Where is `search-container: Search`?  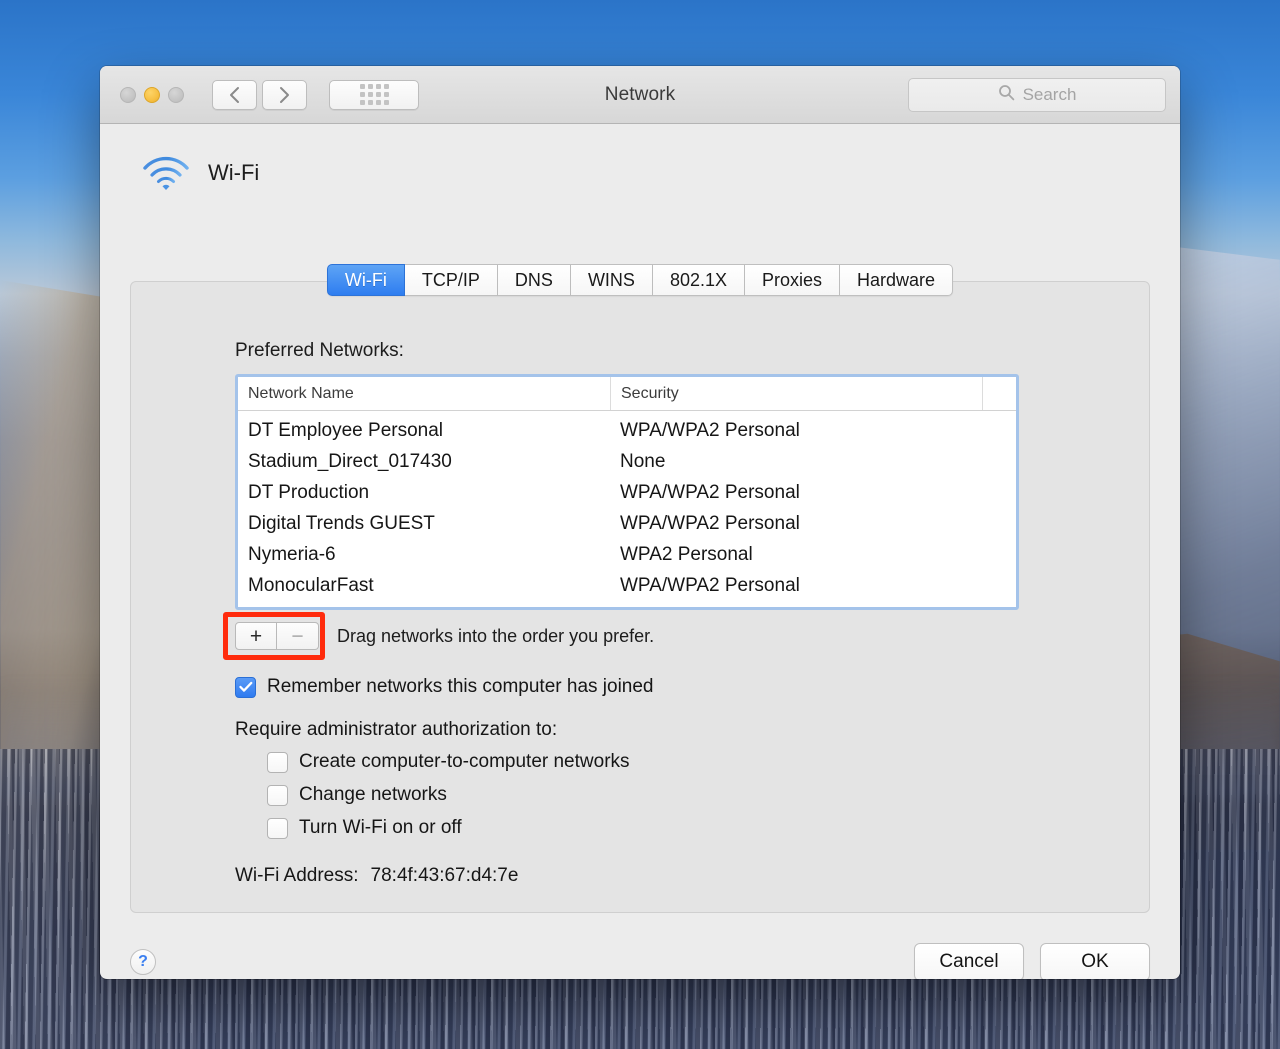
search-container: Search is located at coordinates (1037, 94).